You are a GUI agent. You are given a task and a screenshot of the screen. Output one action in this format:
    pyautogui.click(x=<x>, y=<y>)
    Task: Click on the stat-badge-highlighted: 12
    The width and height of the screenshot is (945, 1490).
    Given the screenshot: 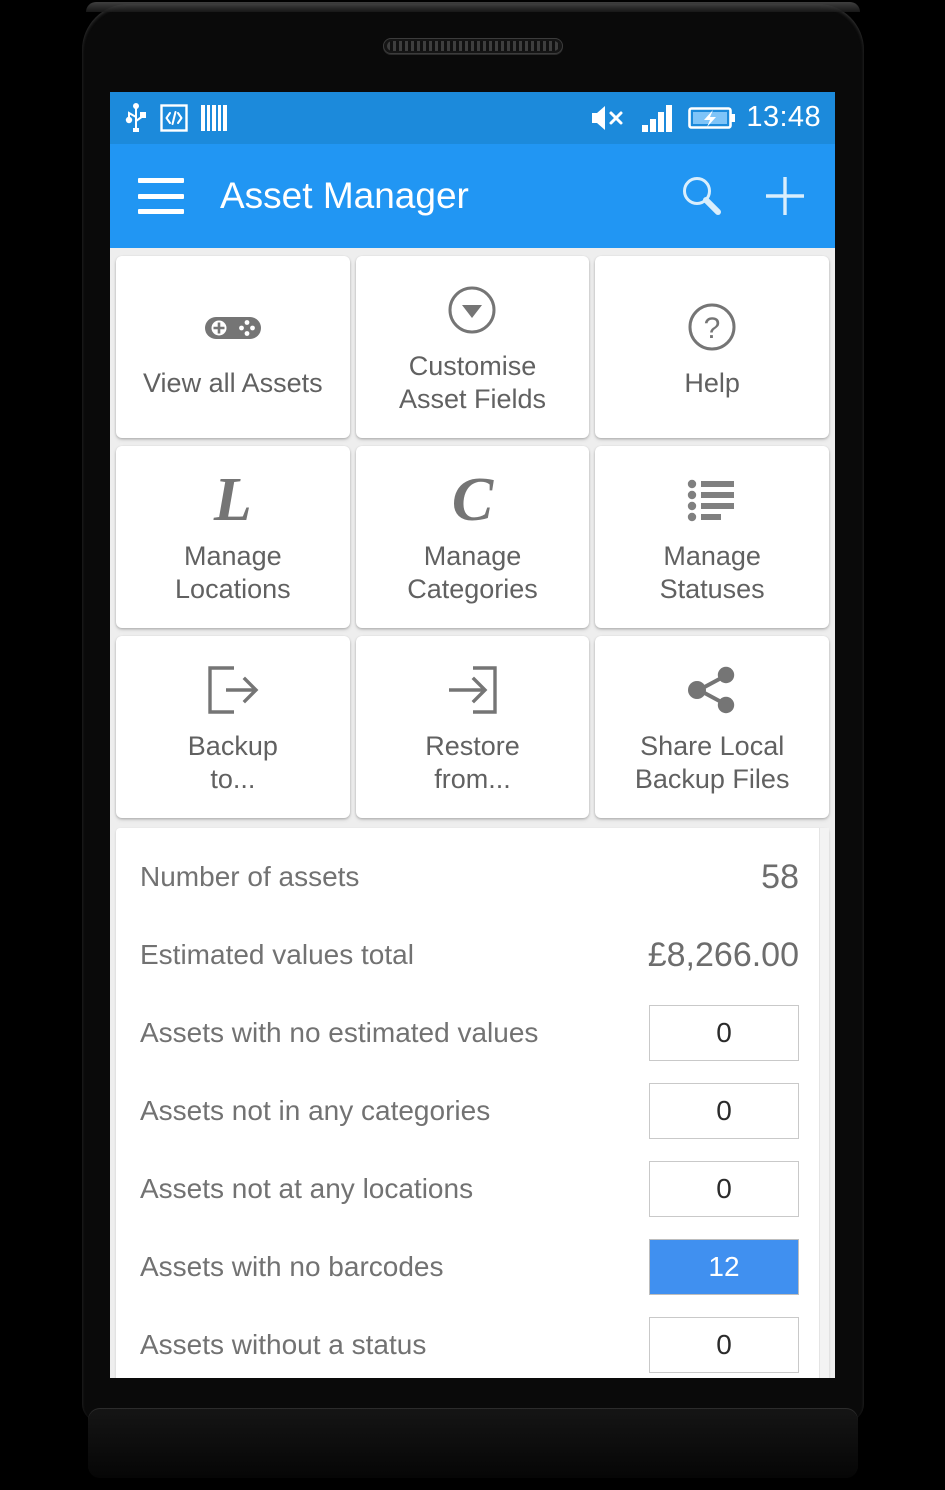 What is the action you would take?
    pyautogui.click(x=724, y=1267)
    